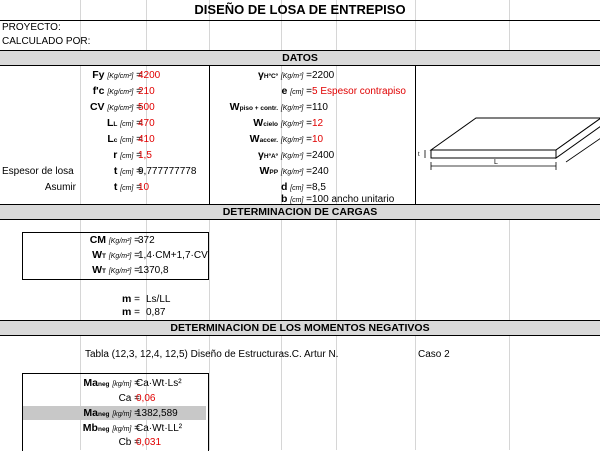  I want to click on fc-value: 210, so click(146, 91).